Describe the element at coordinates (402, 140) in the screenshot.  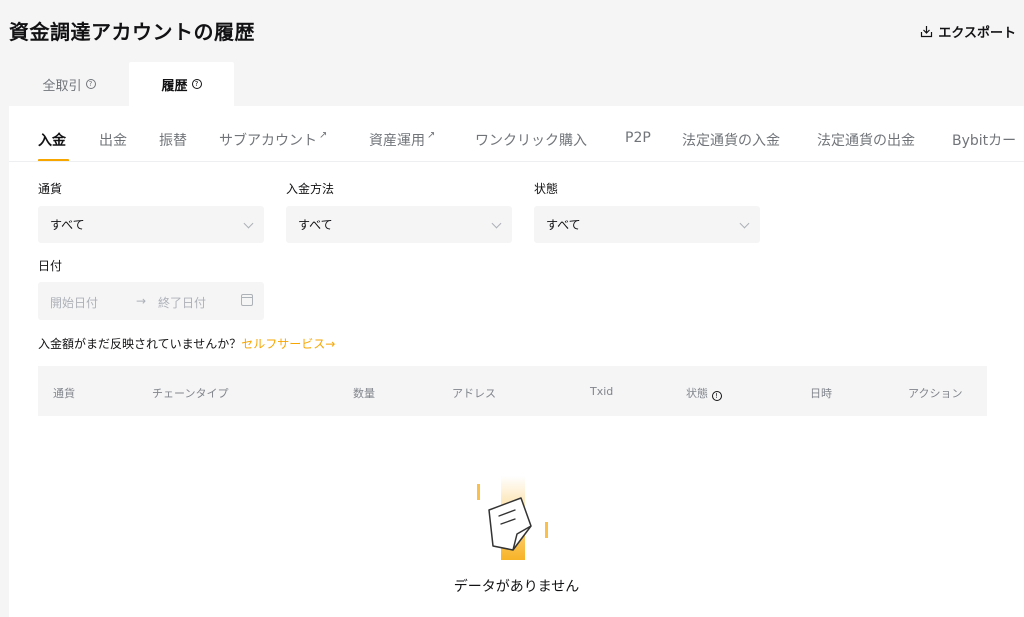
I see `subtab-earn: 資産運用 ↗` at that location.